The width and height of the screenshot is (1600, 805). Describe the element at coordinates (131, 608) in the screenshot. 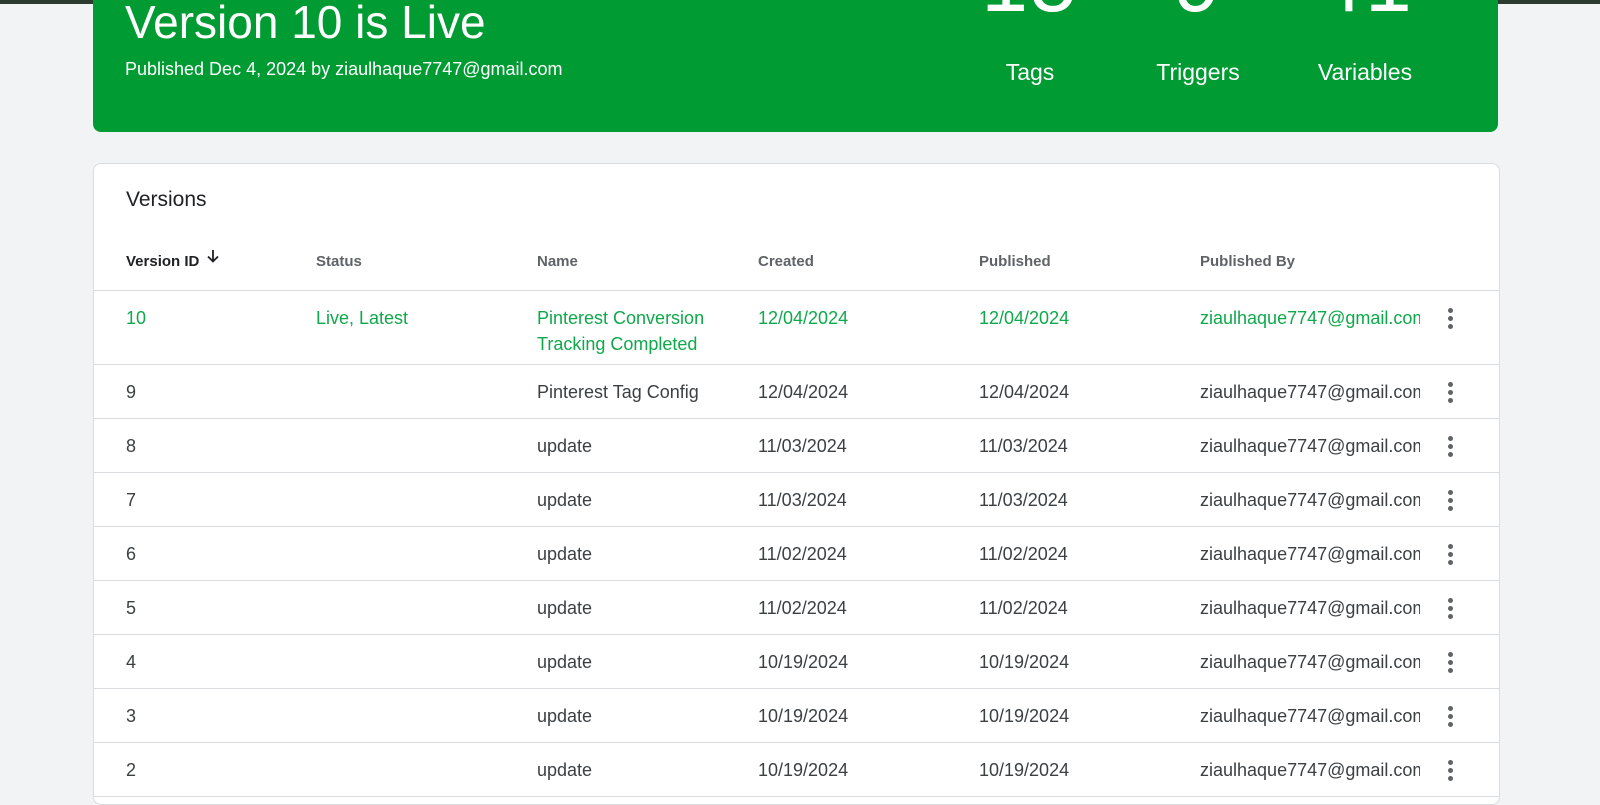

I see `version-id: 5` at that location.